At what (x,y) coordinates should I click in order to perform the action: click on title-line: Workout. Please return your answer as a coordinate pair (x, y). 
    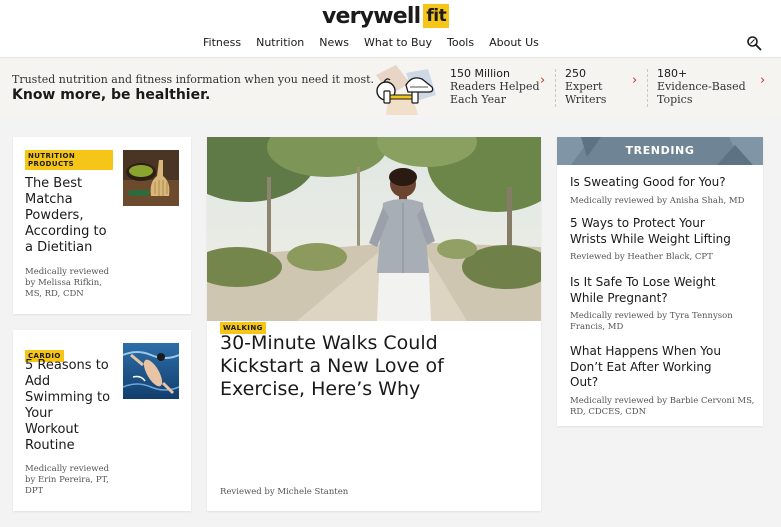
    Looking at the image, I should click on (52, 429).